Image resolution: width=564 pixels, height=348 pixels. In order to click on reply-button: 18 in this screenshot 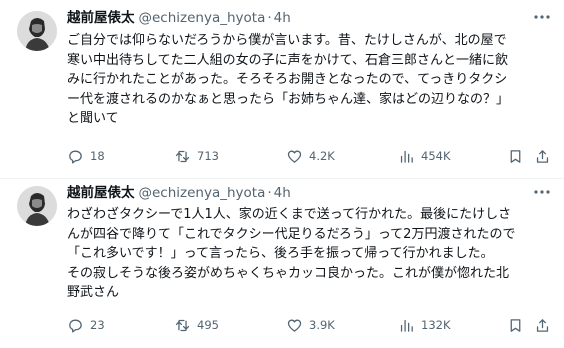, I will do `click(86, 156)`.